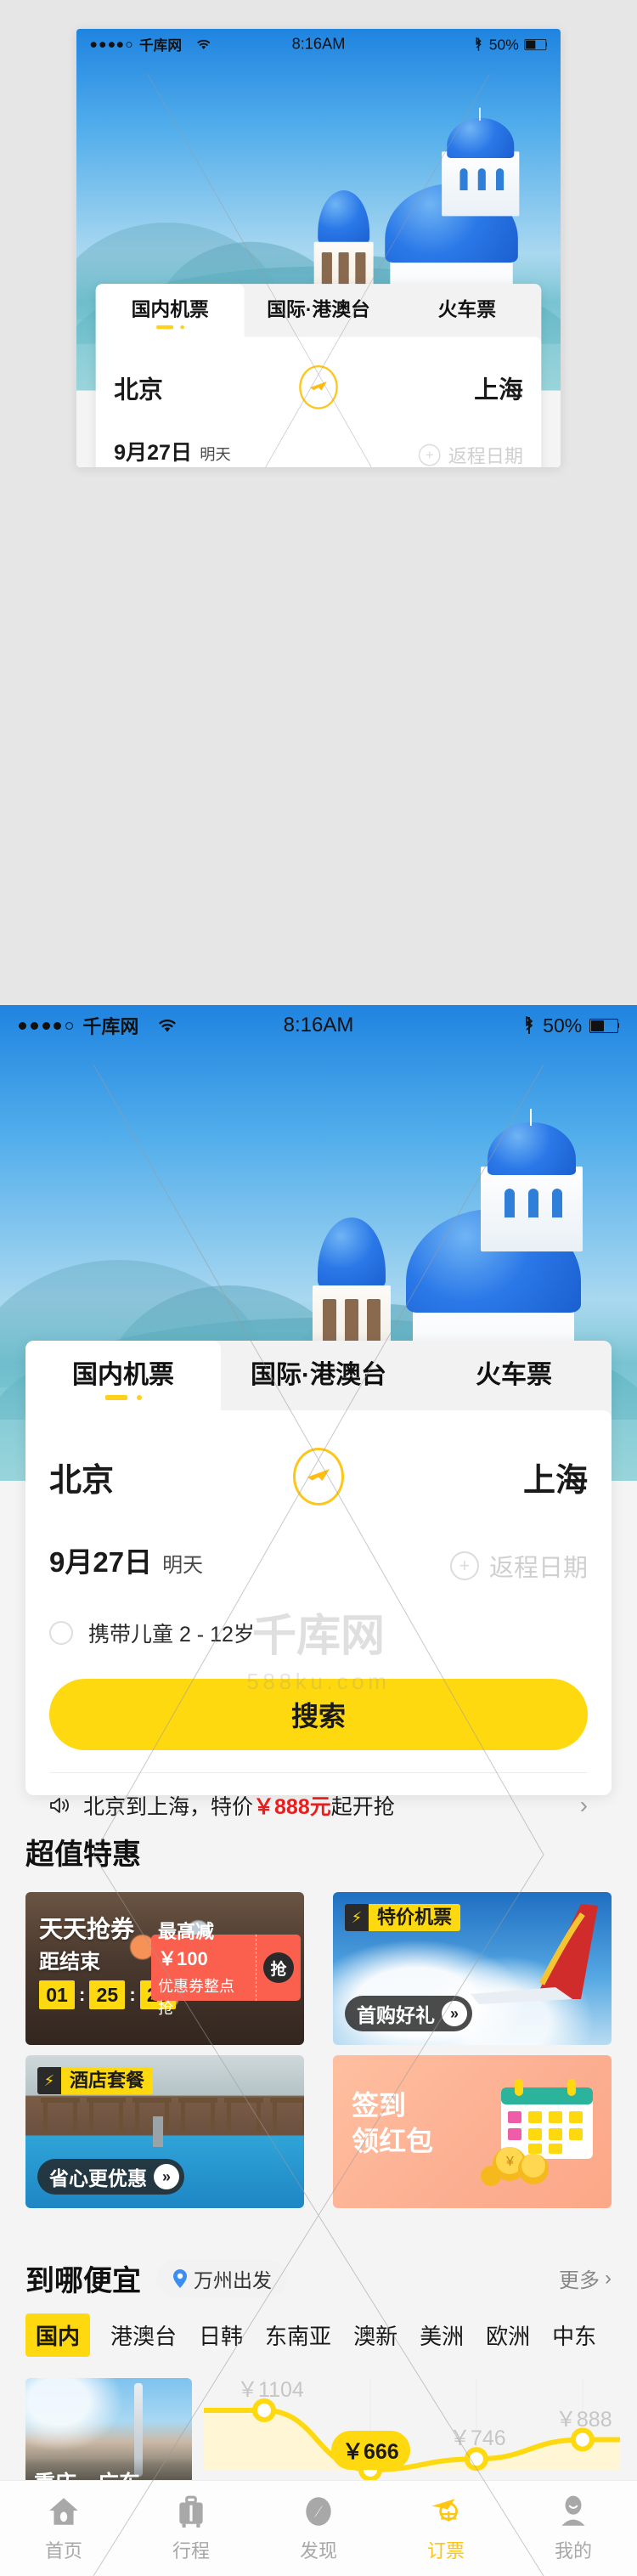 The width and height of the screenshot is (637, 2576). Describe the element at coordinates (508, 2335) in the screenshot. I see `category-6: 欧洲` at that location.